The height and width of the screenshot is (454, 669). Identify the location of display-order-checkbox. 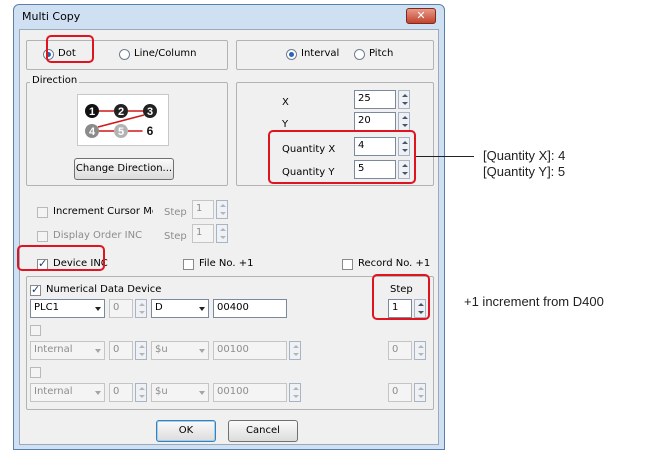
(42, 236).